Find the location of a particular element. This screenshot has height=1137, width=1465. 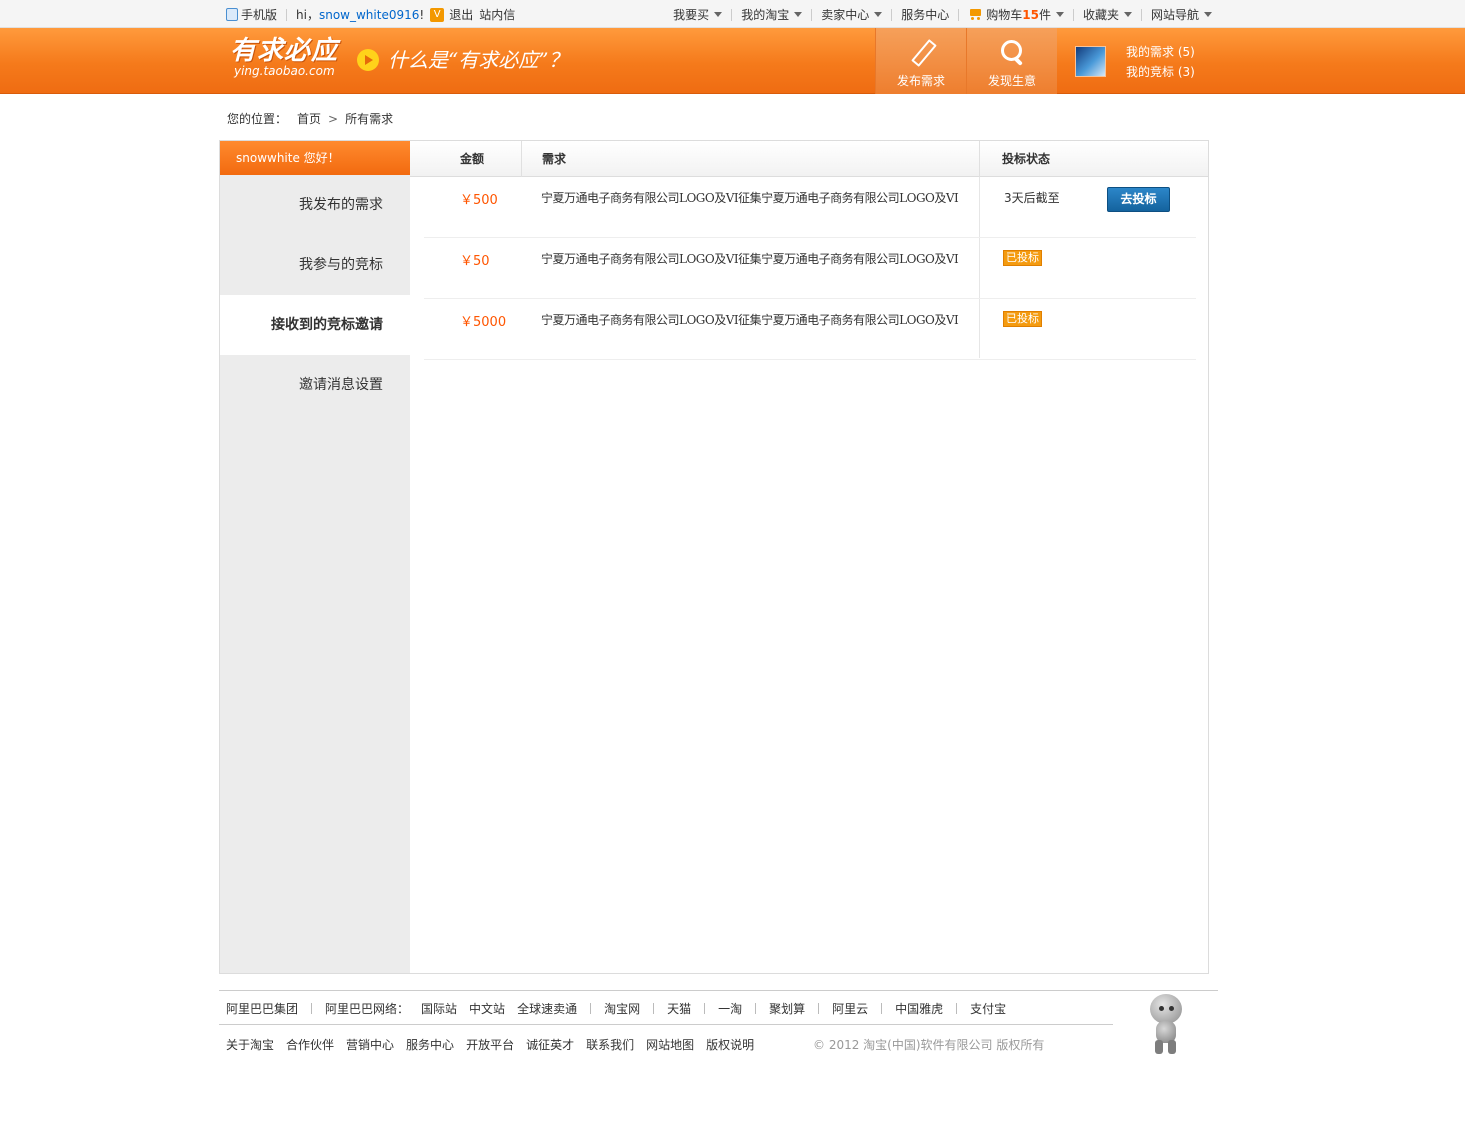

username-link: snow_white0916 is located at coordinates (369, 15).